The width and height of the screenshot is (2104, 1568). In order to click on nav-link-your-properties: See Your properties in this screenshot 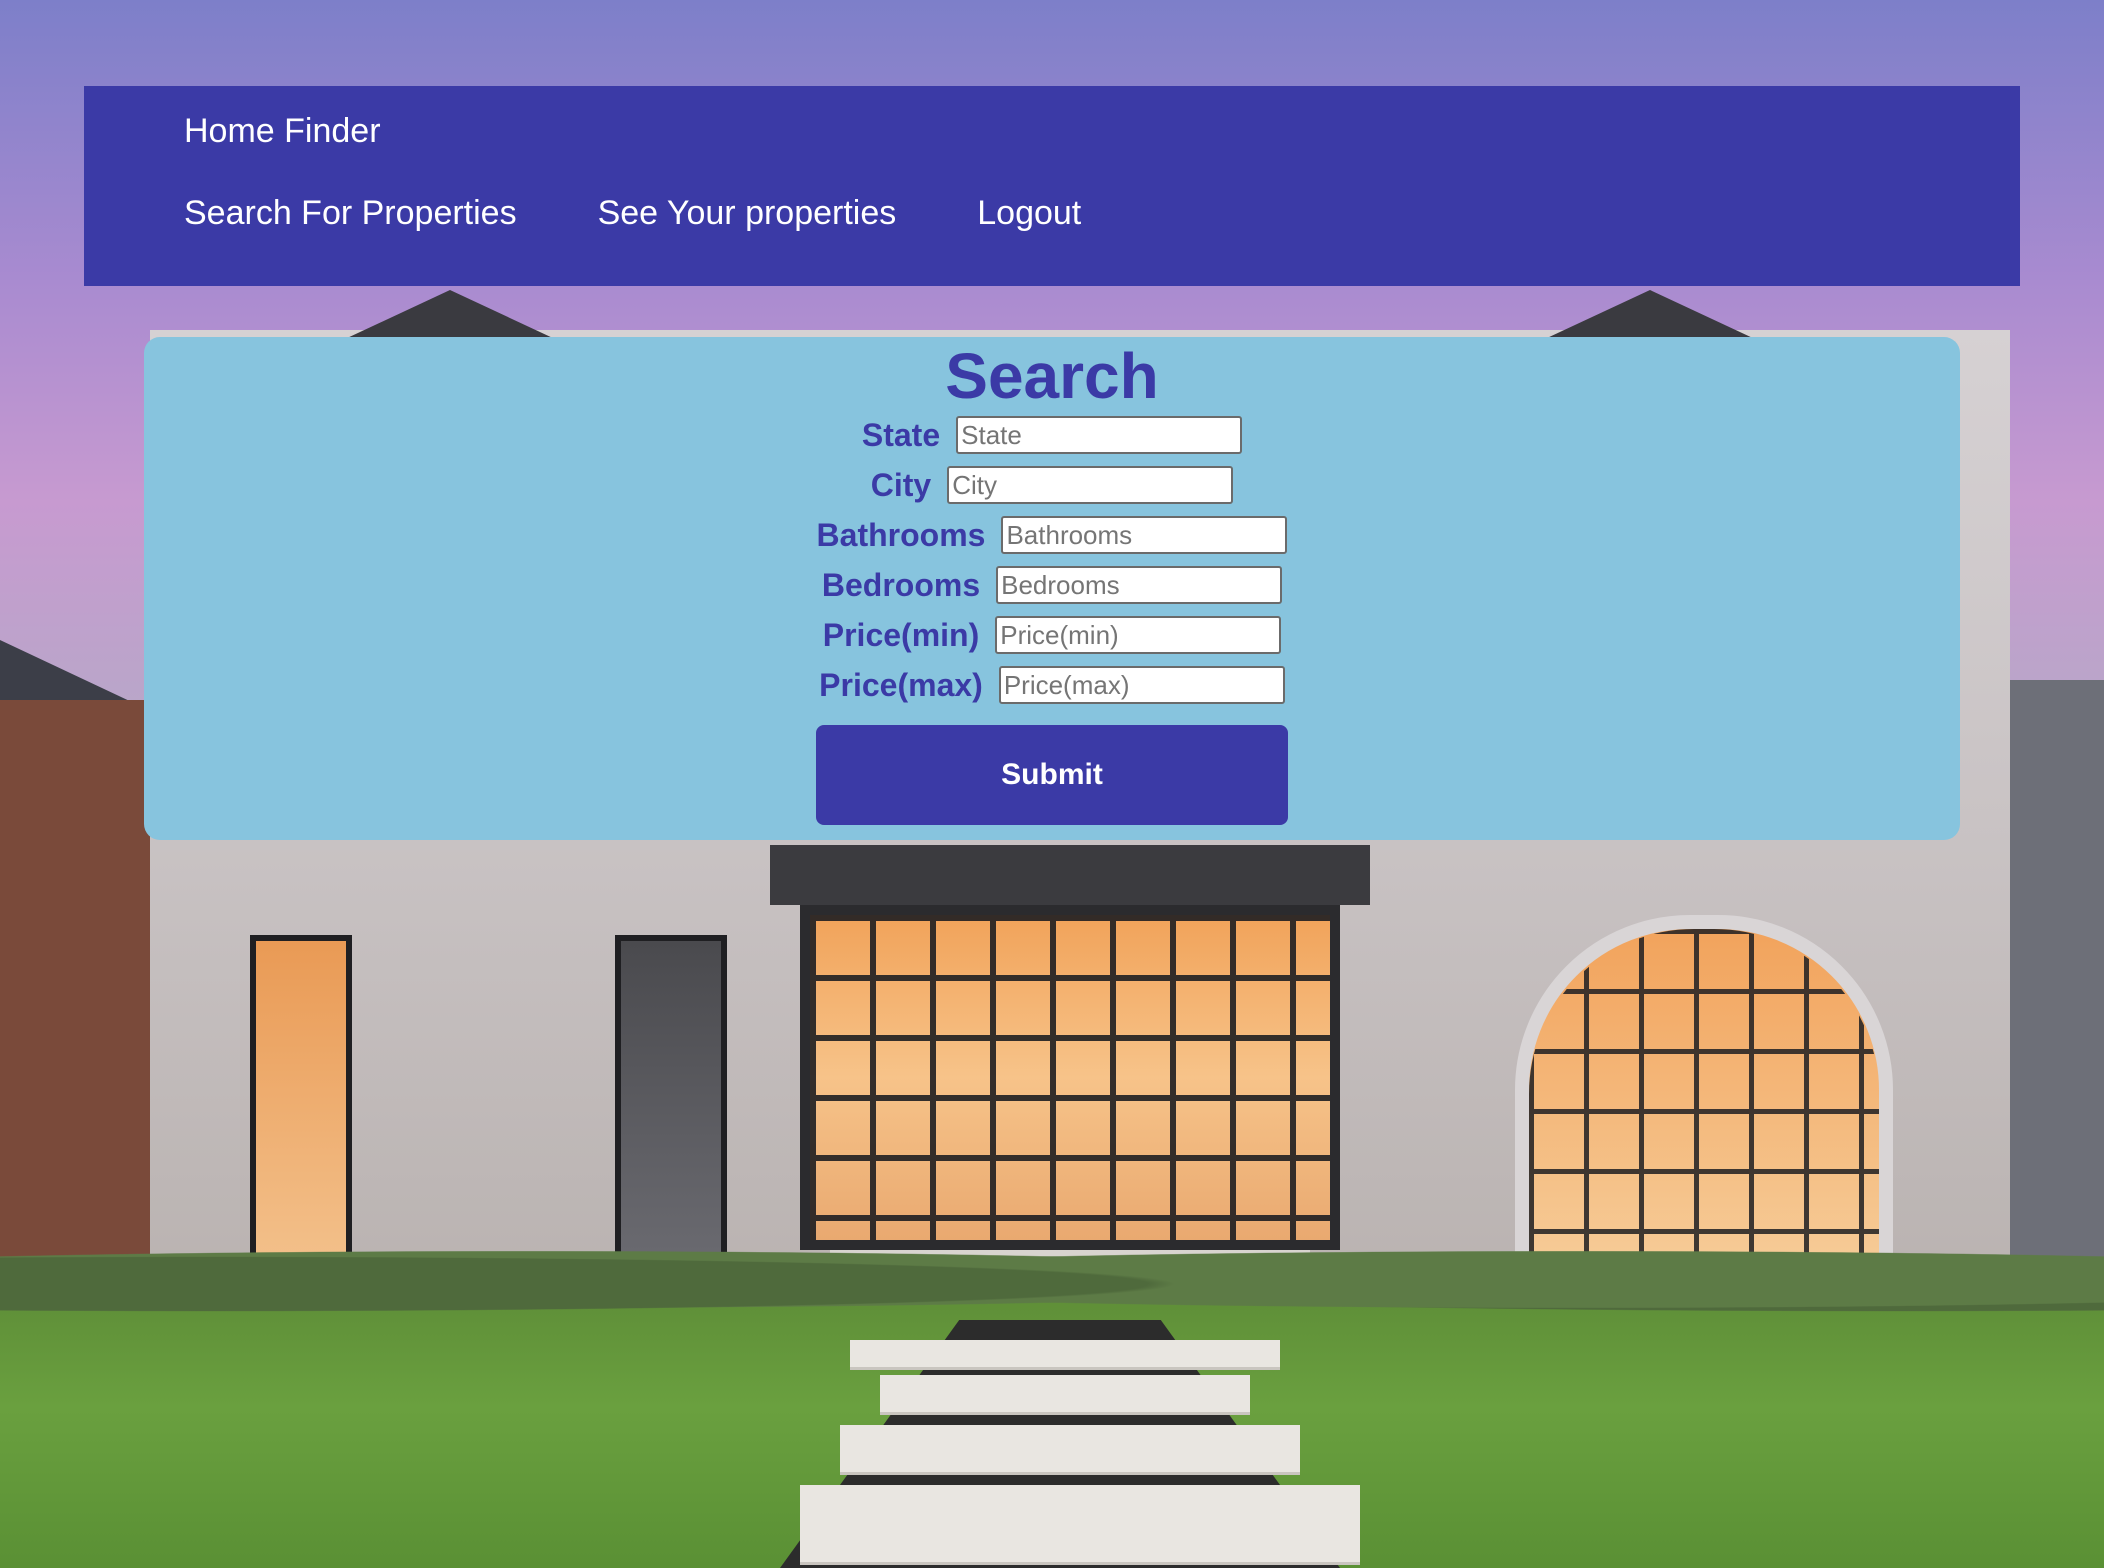, I will do `click(747, 213)`.